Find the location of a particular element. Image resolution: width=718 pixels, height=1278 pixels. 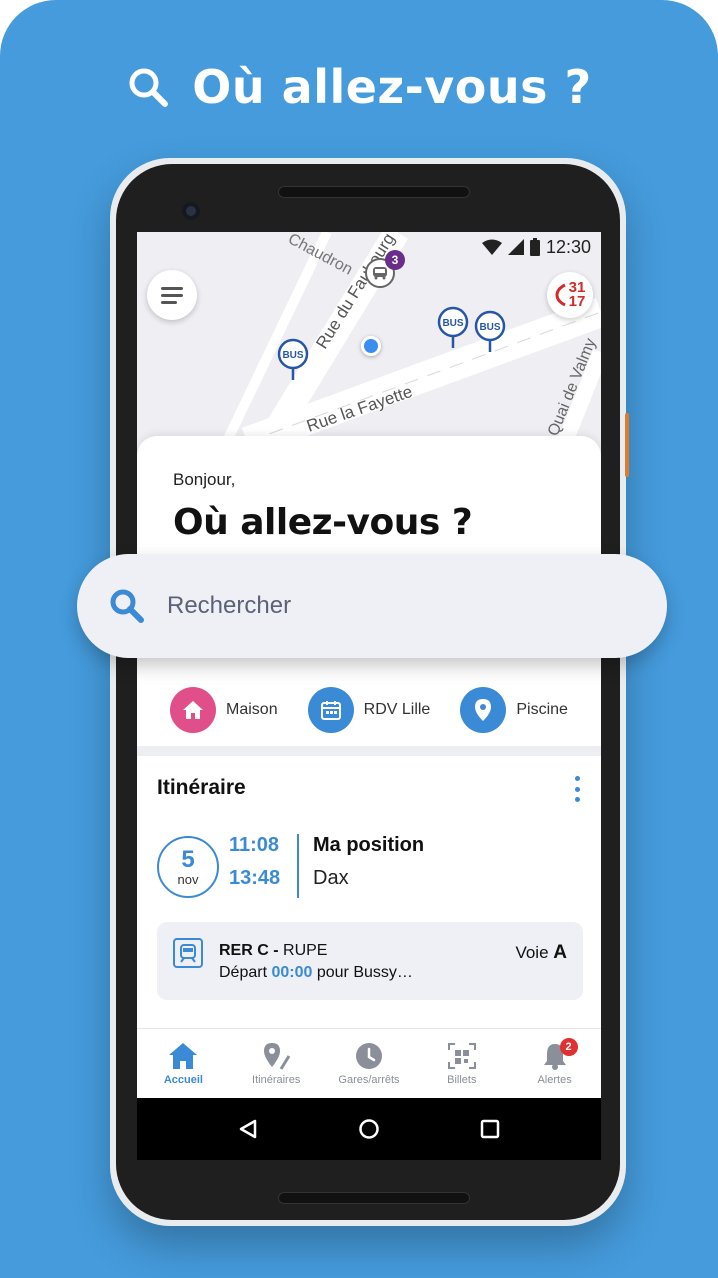

vehicle-count-badge: 3 is located at coordinates (395, 260).